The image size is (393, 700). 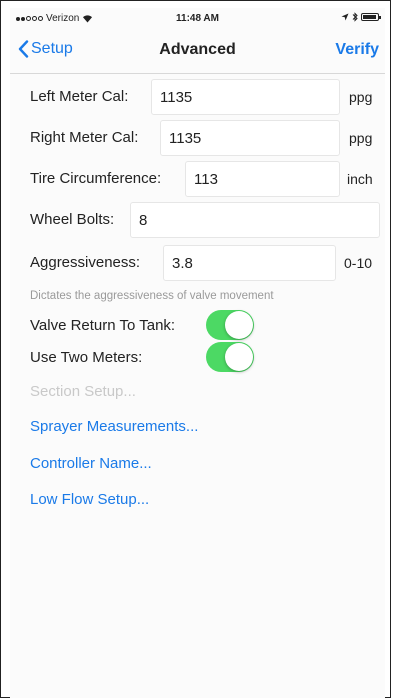 I want to click on status-bar: Verizon 11:48 AM, so click(x=197, y=18).